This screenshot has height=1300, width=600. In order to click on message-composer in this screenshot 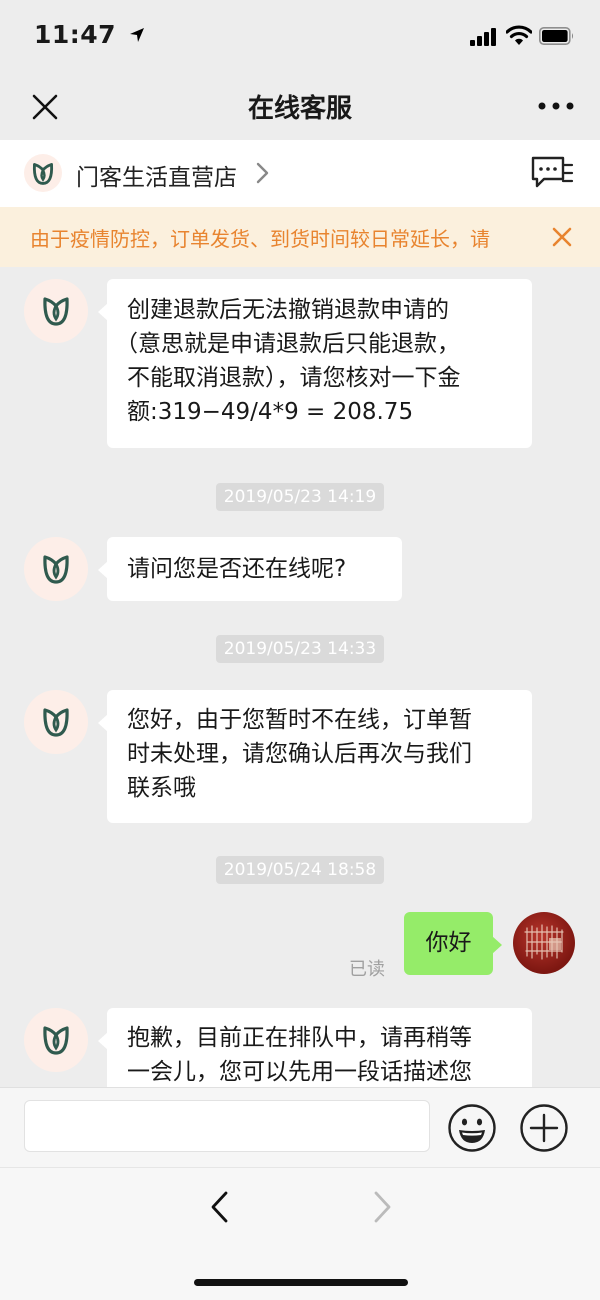, I will do `click(300, 1127)`.